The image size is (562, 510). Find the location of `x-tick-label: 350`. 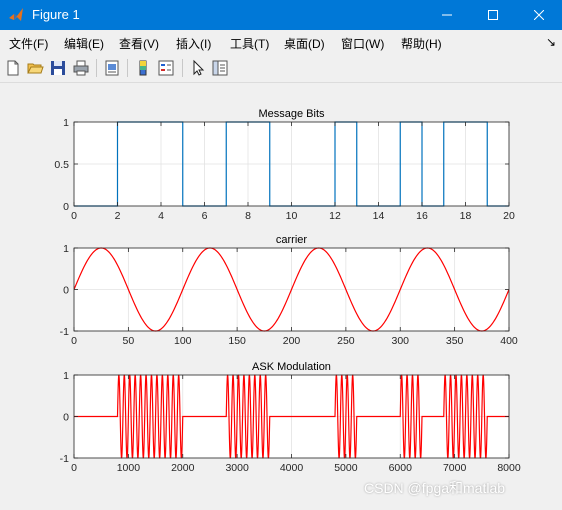

x-tick-label: 350 is located at coordinates (455, 341).